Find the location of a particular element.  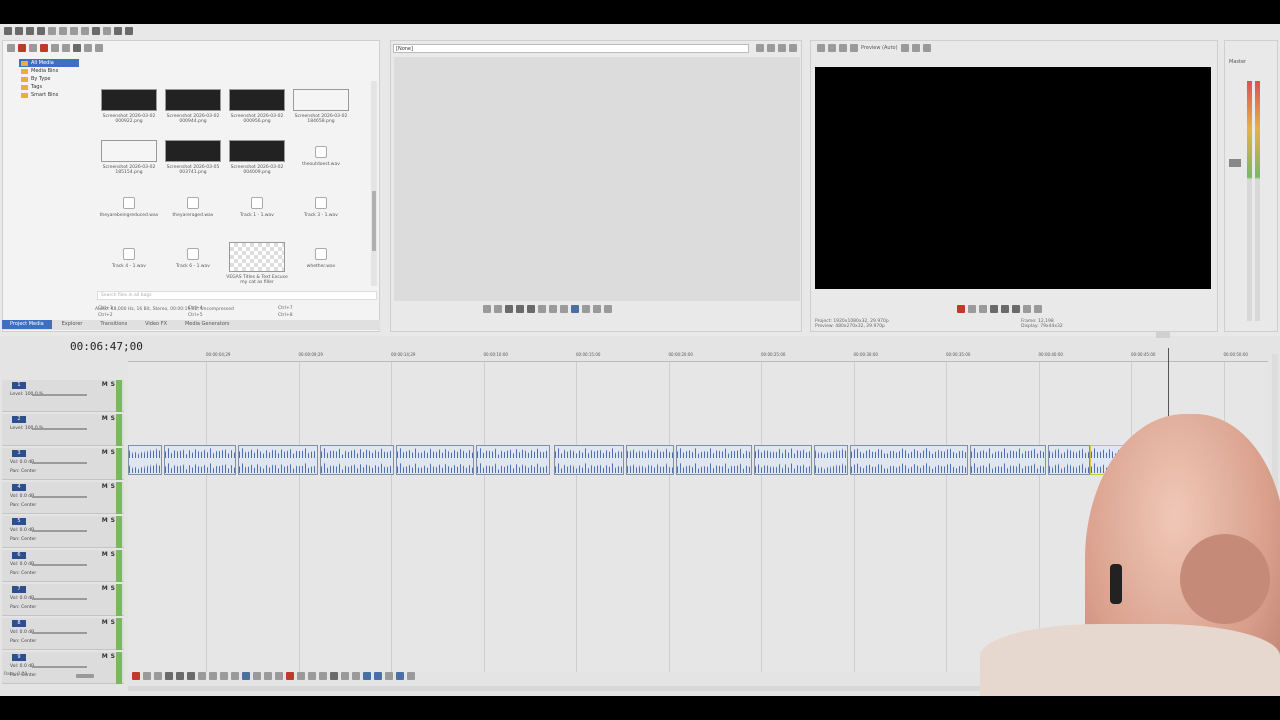

rate-slider is located at coordinates (85, 676).